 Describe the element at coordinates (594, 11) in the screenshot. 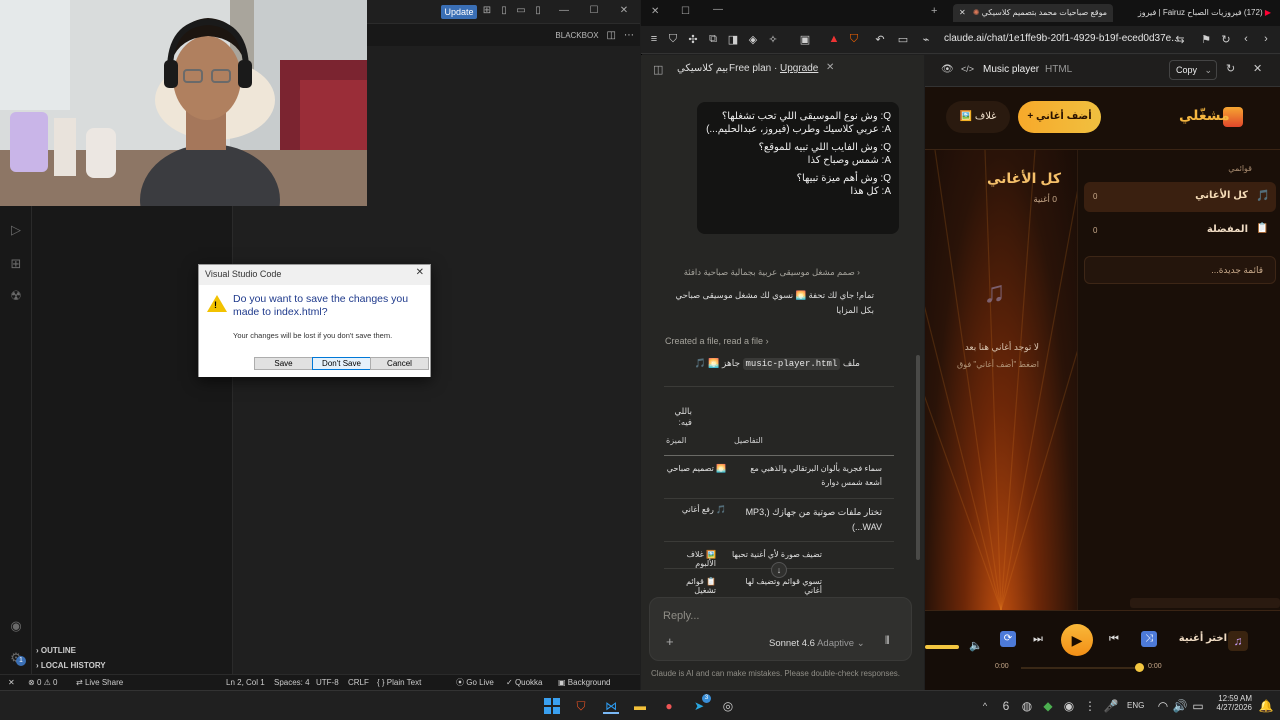

I see `maximize-icon: ☐` at that location.